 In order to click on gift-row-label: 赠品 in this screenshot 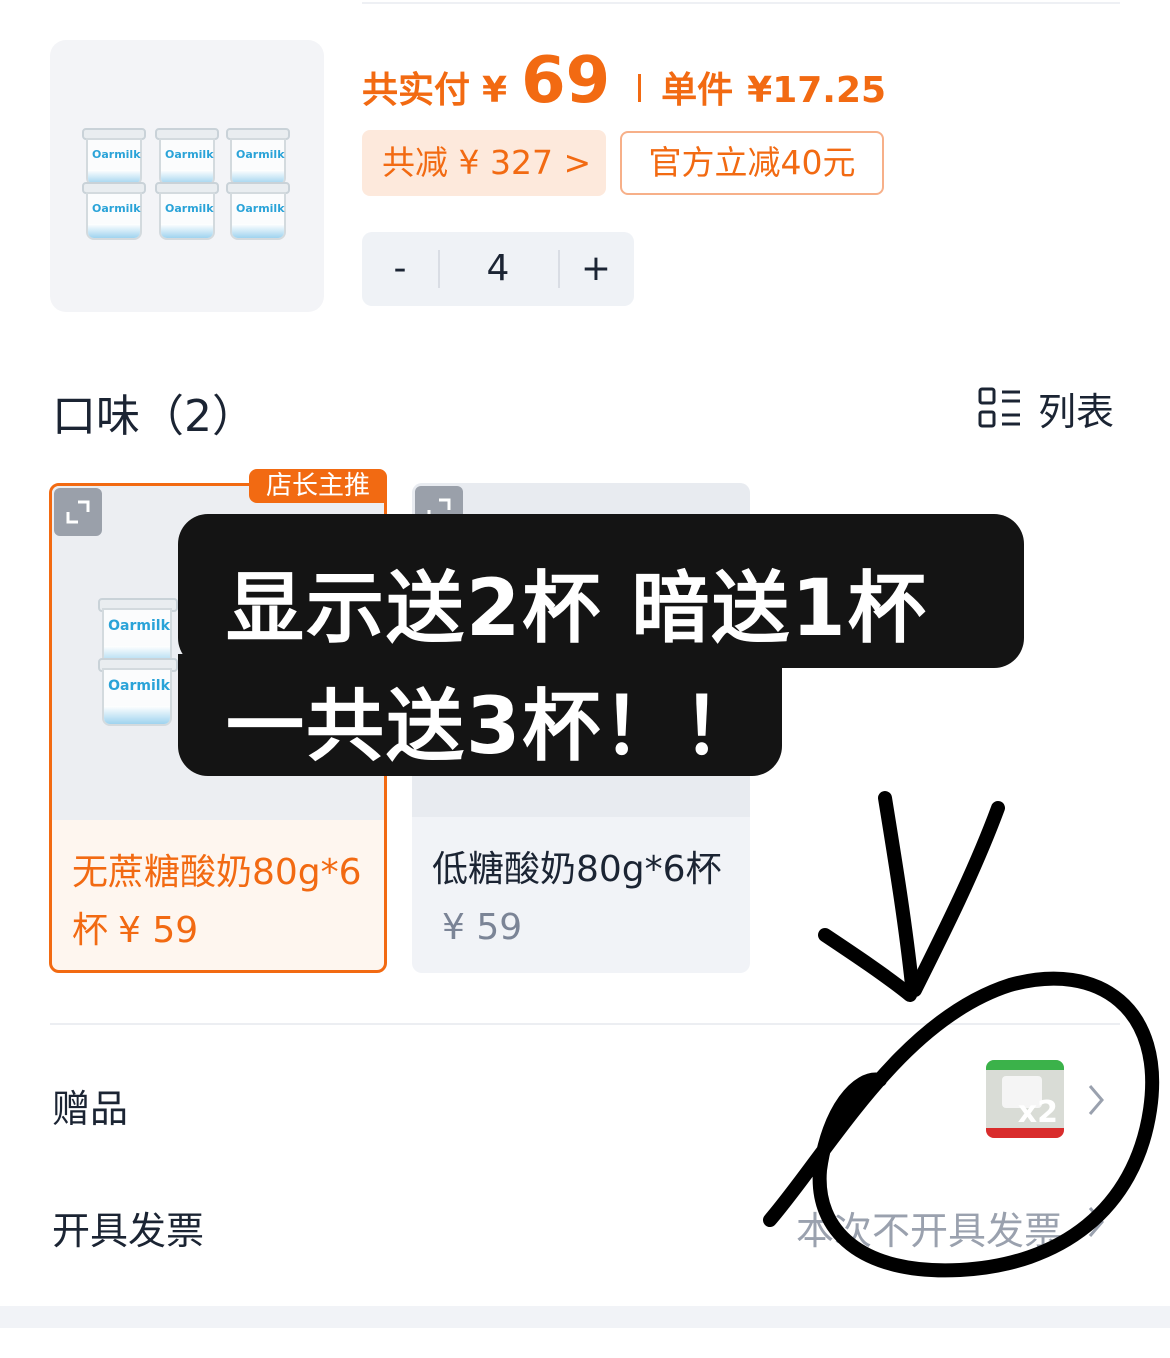, I will do `click(90, 1109)`.